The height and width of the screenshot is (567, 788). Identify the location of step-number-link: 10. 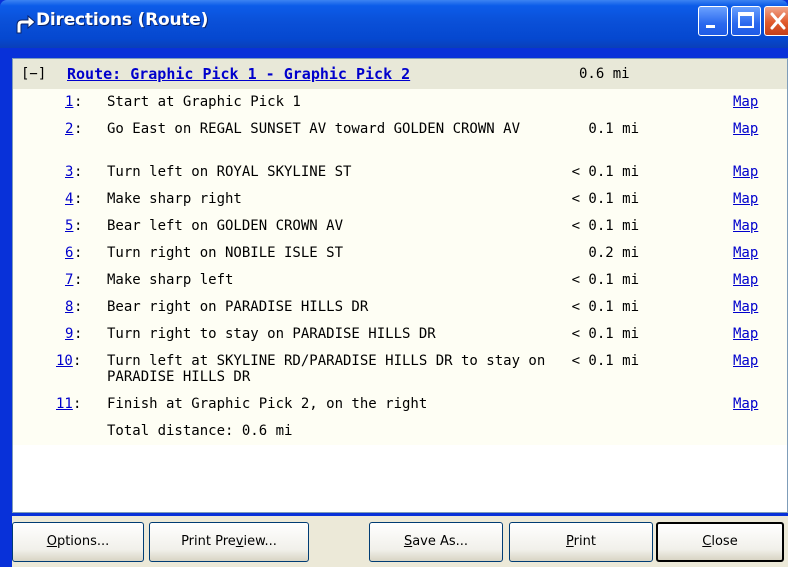
(64, 361).